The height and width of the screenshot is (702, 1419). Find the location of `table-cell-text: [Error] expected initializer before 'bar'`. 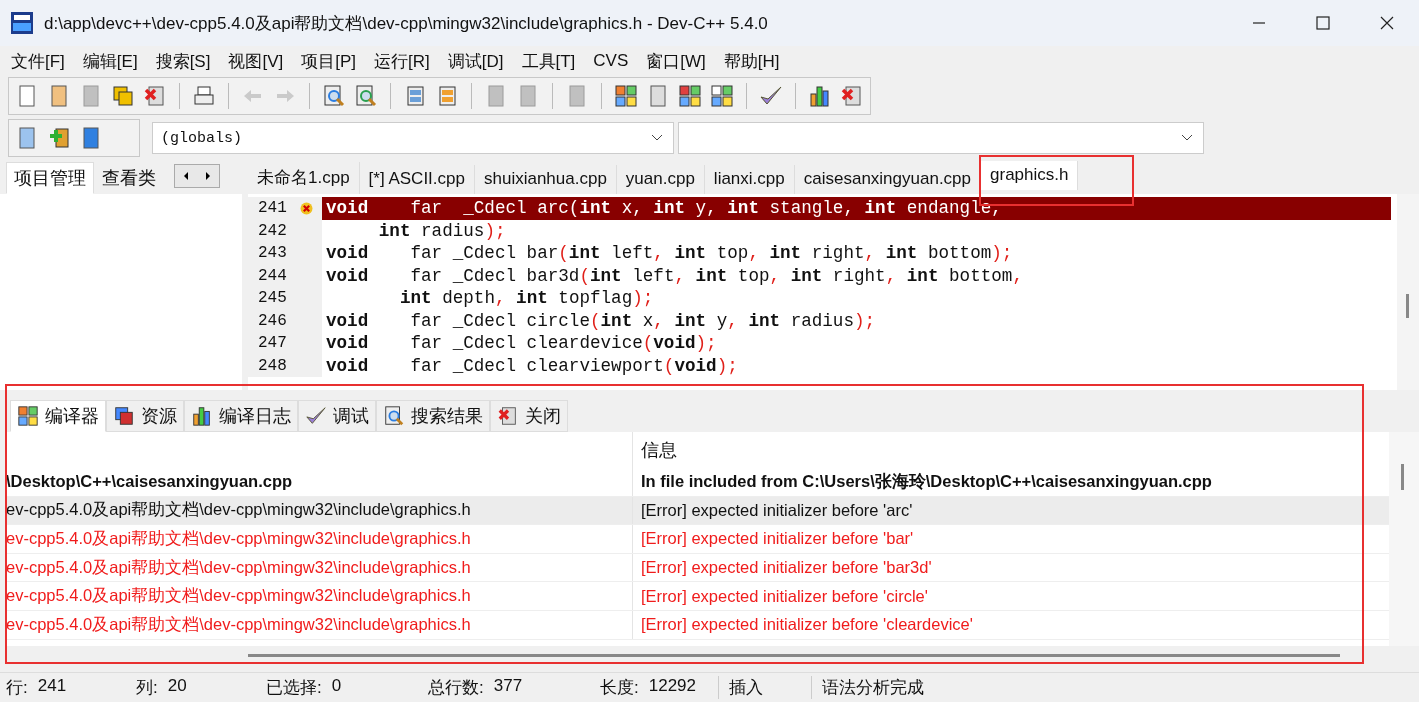

table-cell-text: [Error] expected initializer before 'bar' is located at coordinates (777, 539).